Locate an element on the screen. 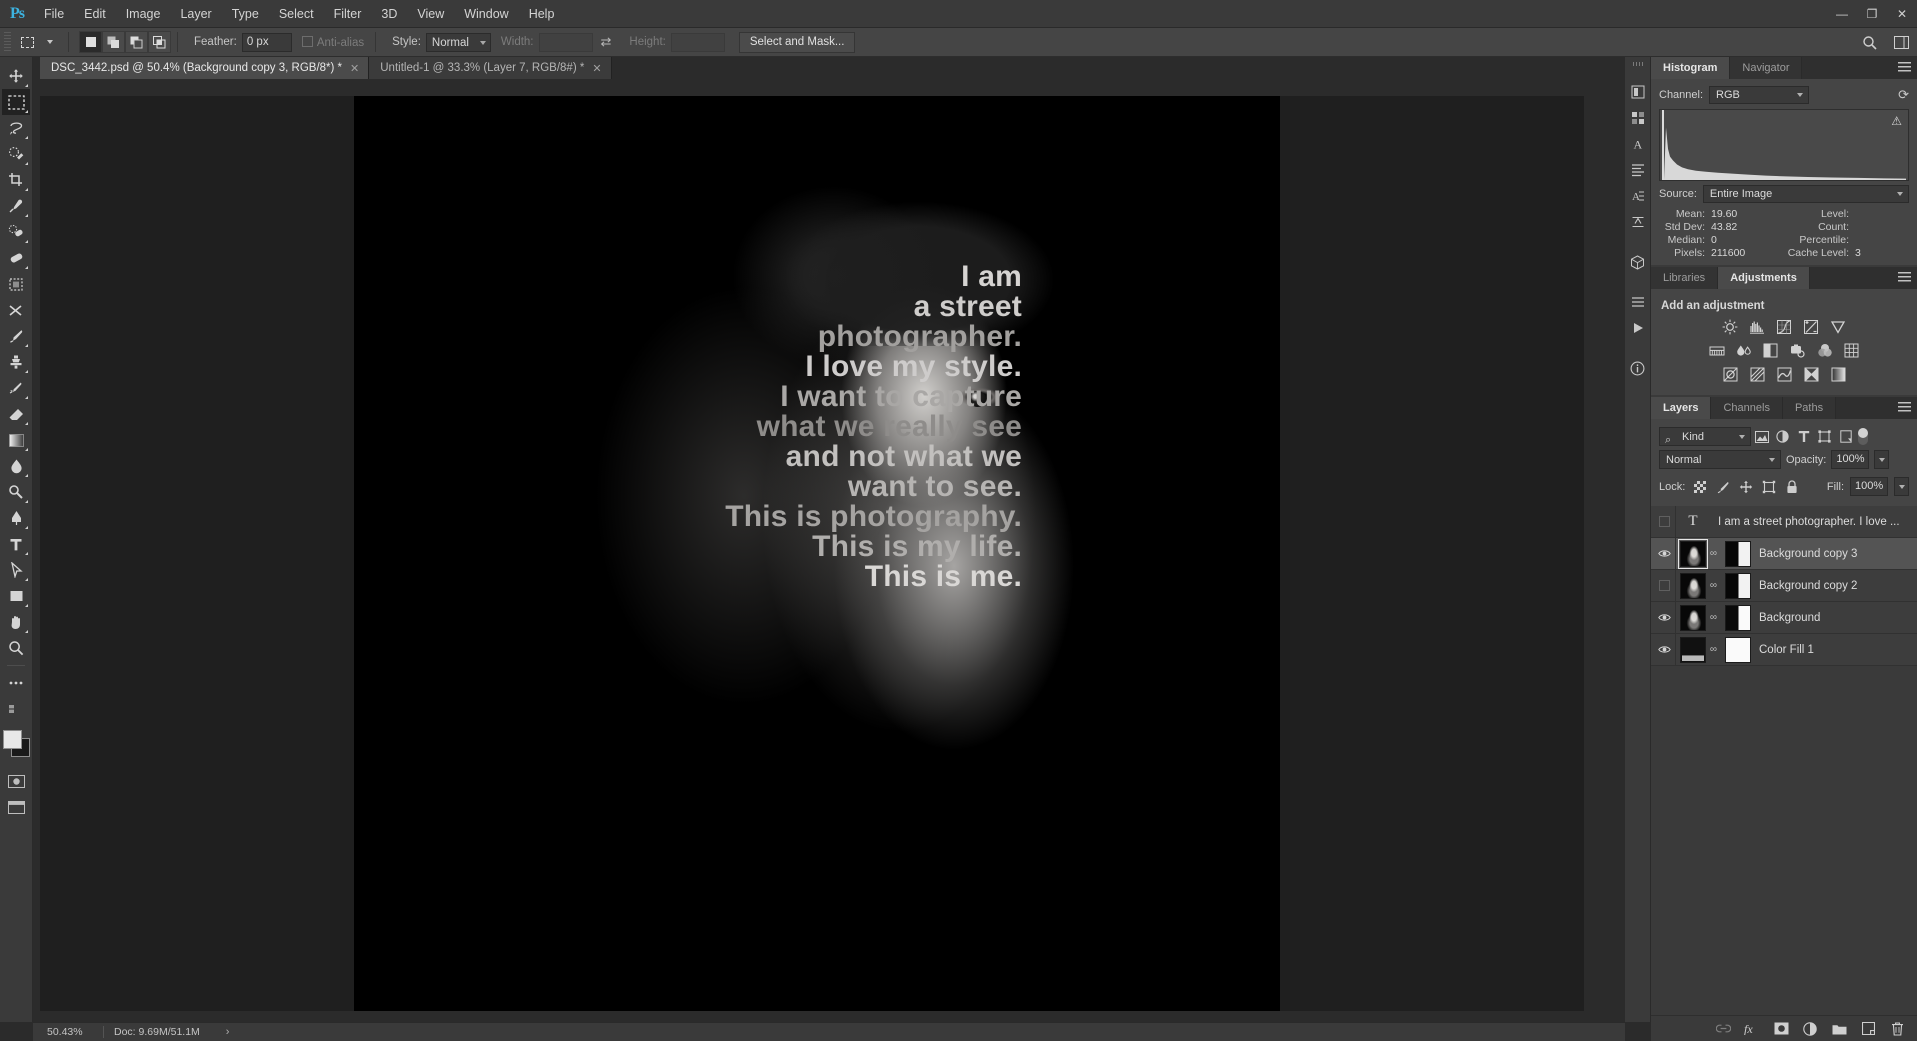 Image resolution: width=1917 pixels, height=1041 pixels. channel-select: RGB is located at coordinates (1759, 95).